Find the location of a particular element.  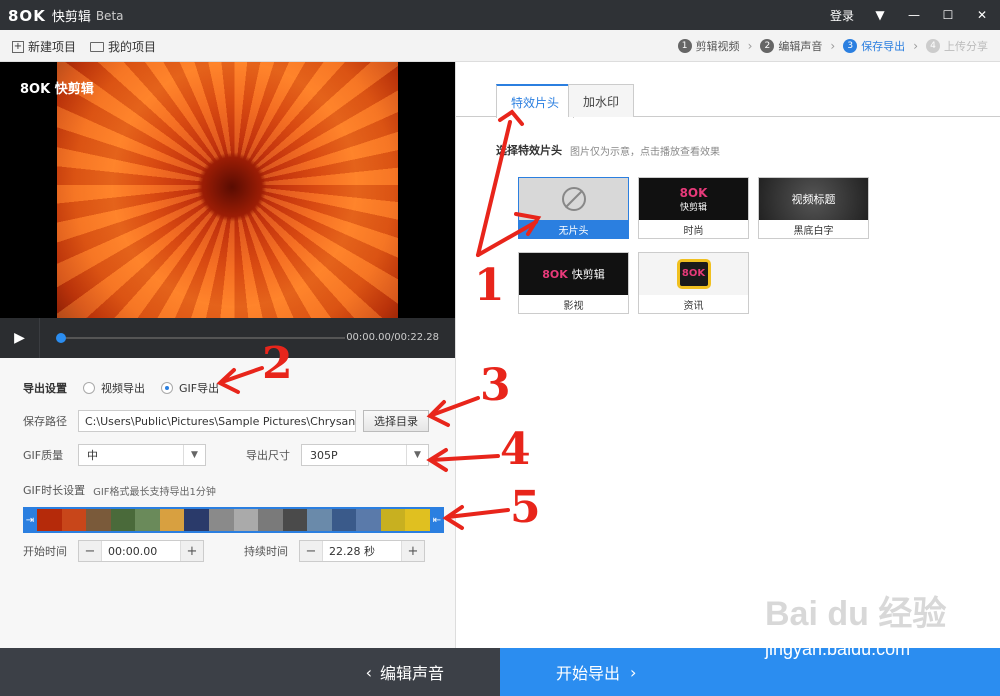

title-bar: 8OK 快剪辑 Beta 登录 ▼ — ☐ ✕ is located at coordinates (500, 15).